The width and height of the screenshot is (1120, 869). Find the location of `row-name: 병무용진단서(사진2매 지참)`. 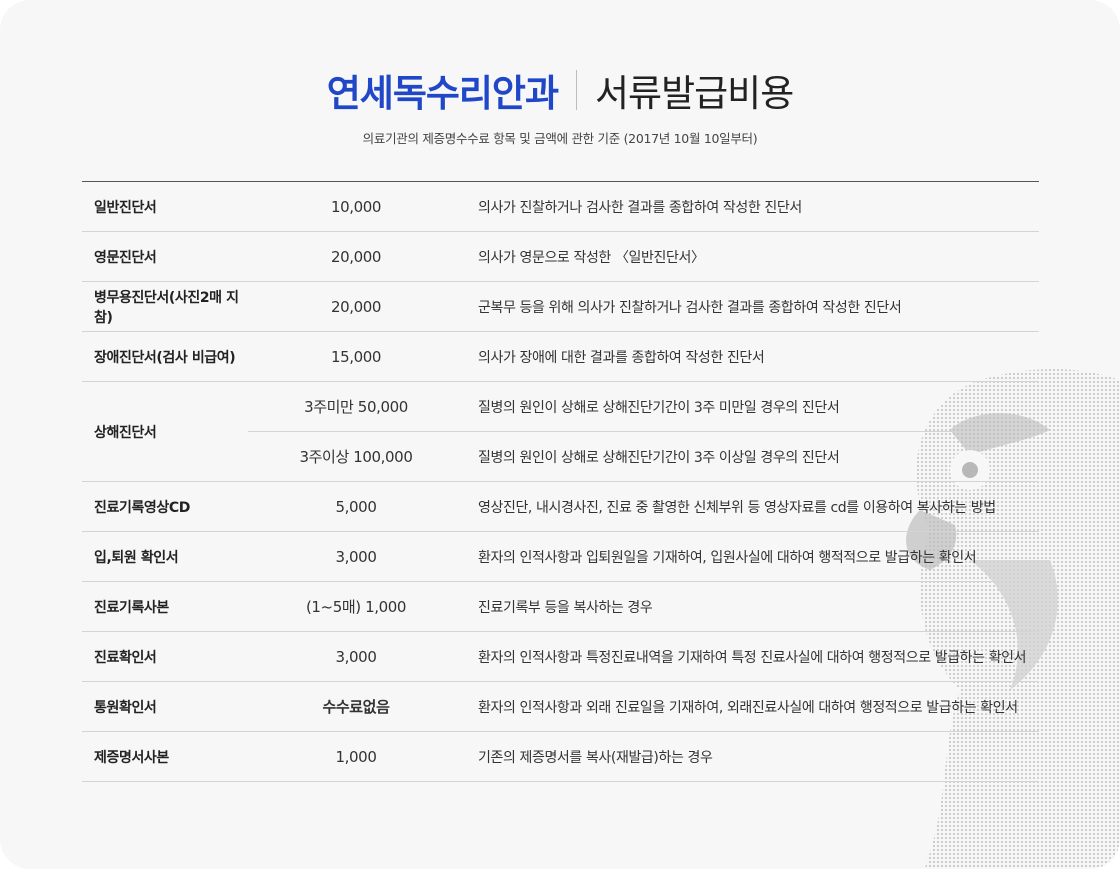

row-name: 병무용진단서(사진2매 지참) is located at coordinates (165, 306).